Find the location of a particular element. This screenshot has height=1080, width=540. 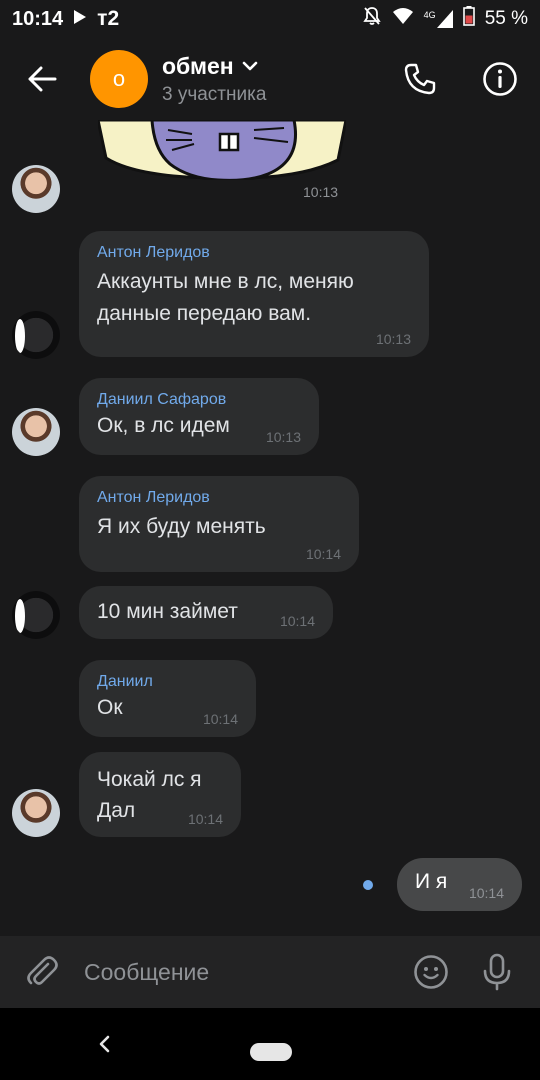

message-text: Я их буду менять is located at coordinates (181, 526).